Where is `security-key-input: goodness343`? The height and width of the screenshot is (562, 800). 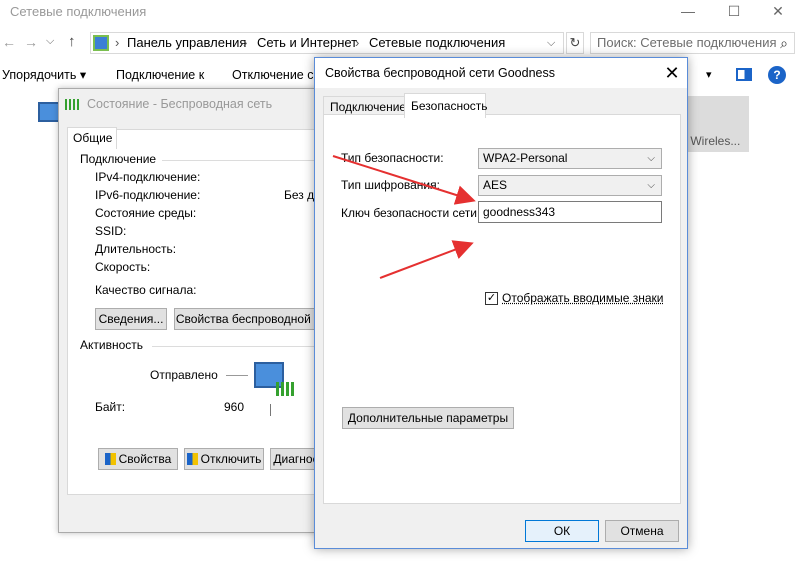
security-key-input: goodness343 is located at coordinates (570, 212).